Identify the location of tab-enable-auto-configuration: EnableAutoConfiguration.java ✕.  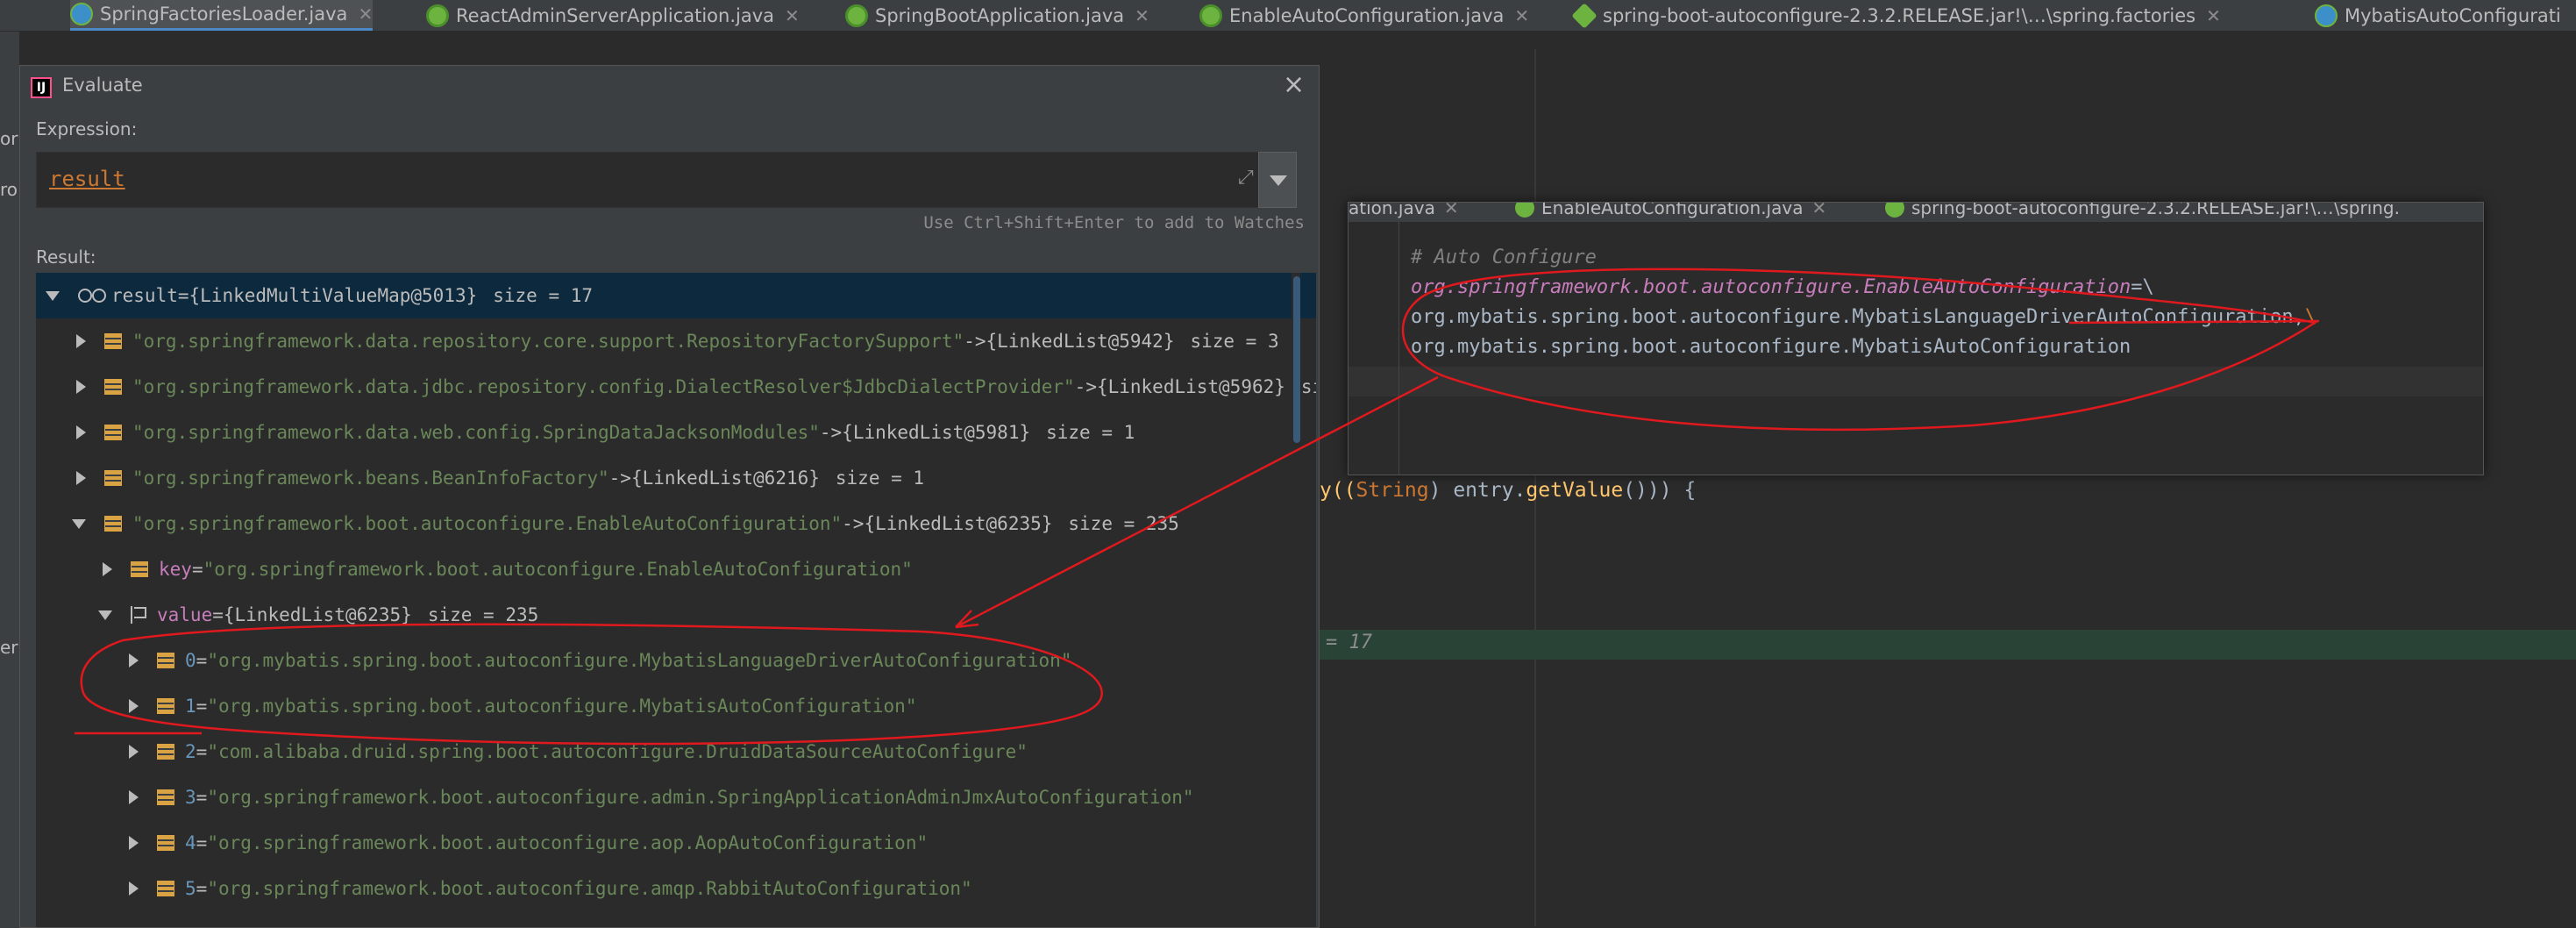
(1364, 15).